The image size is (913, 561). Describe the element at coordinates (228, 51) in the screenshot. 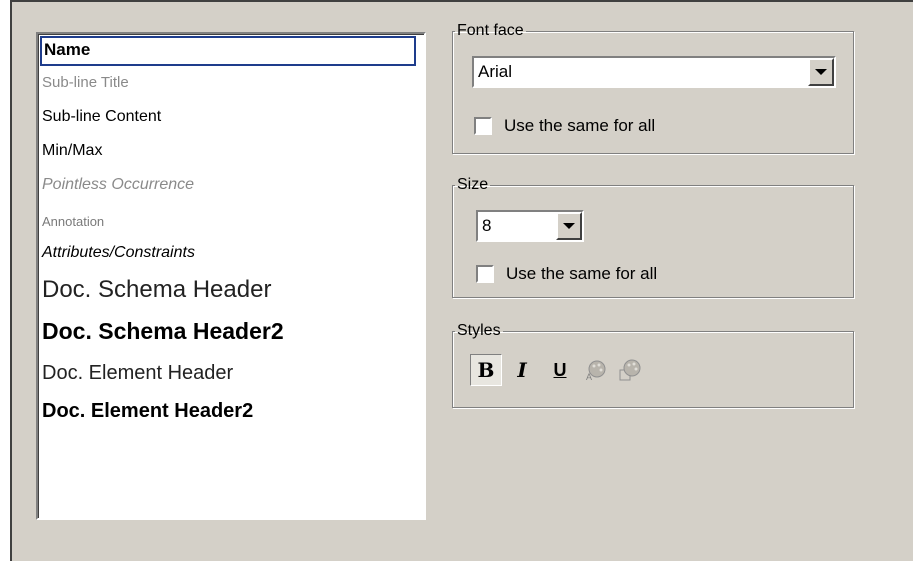

I see `list-item-name: Name` at that location.